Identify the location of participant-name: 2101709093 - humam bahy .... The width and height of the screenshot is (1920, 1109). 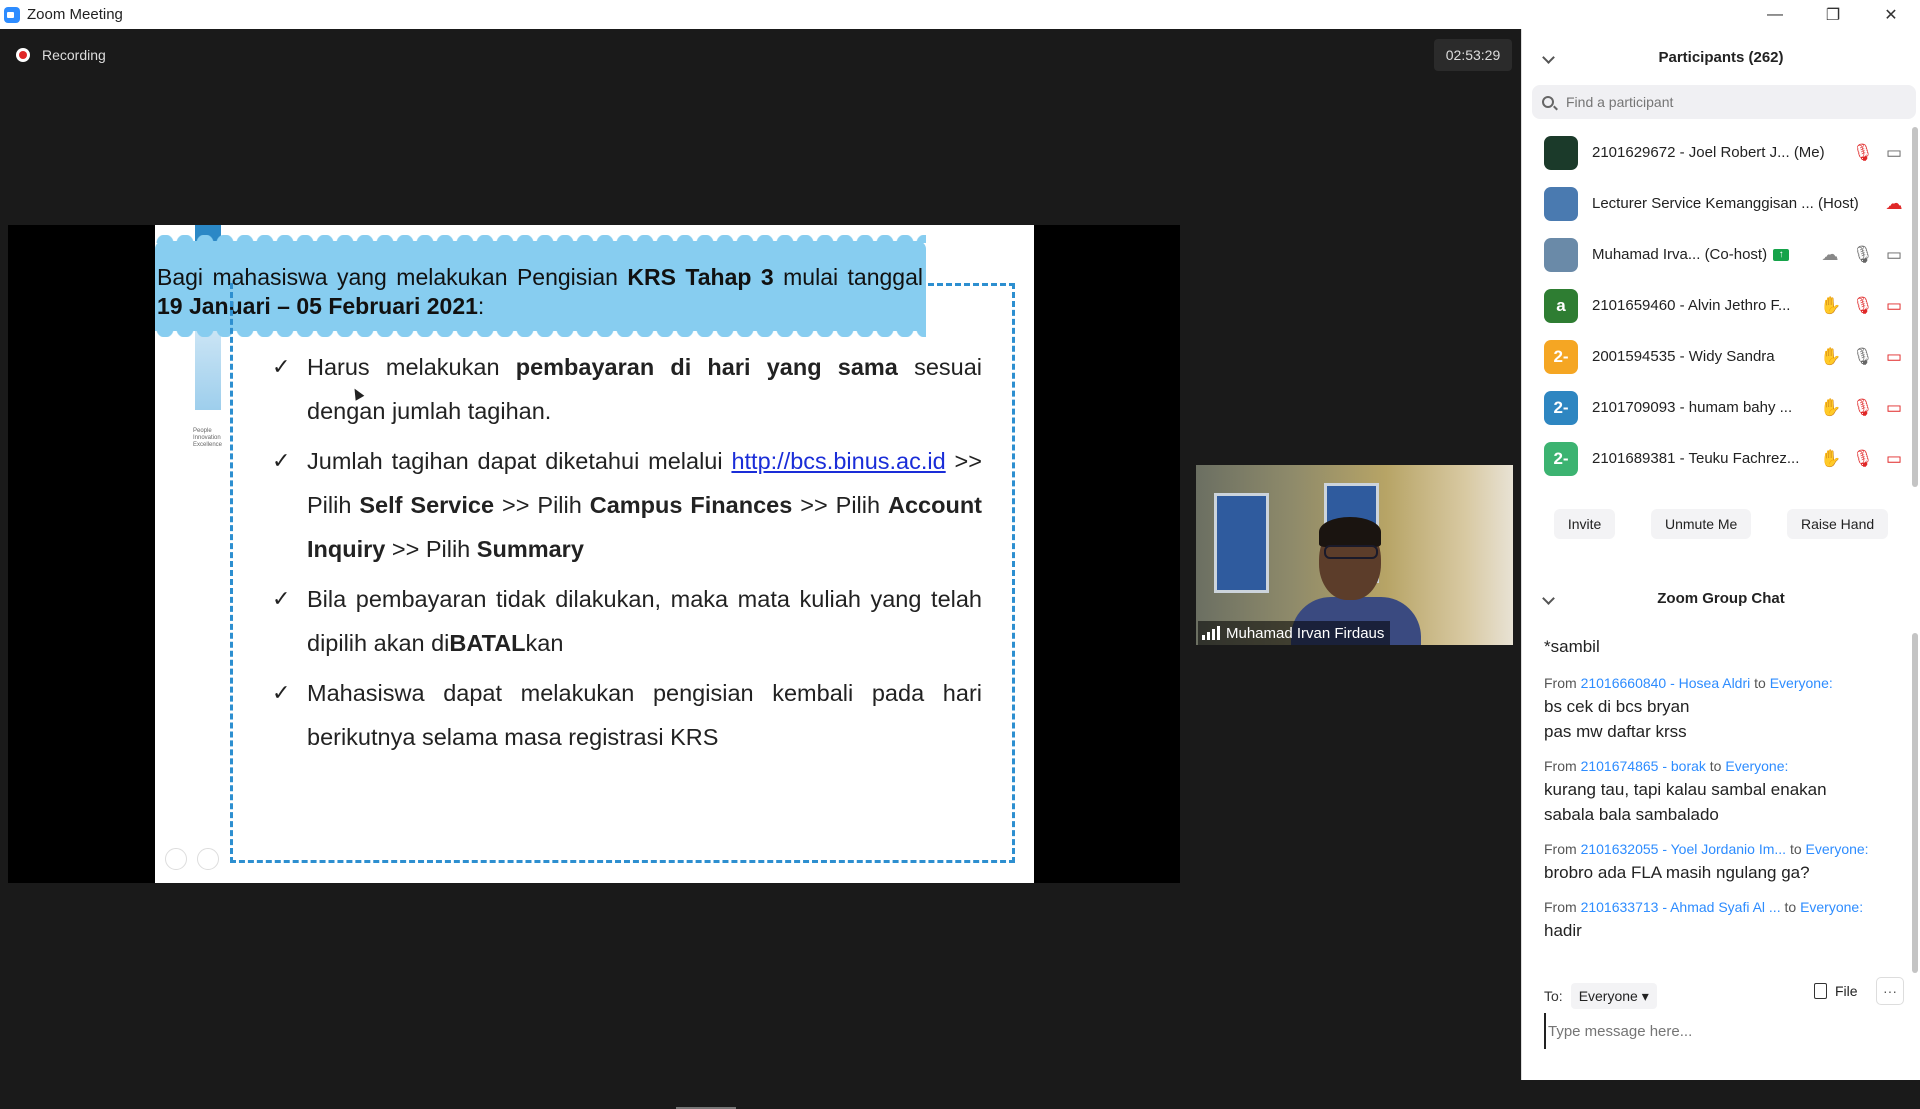
(1692, 407).